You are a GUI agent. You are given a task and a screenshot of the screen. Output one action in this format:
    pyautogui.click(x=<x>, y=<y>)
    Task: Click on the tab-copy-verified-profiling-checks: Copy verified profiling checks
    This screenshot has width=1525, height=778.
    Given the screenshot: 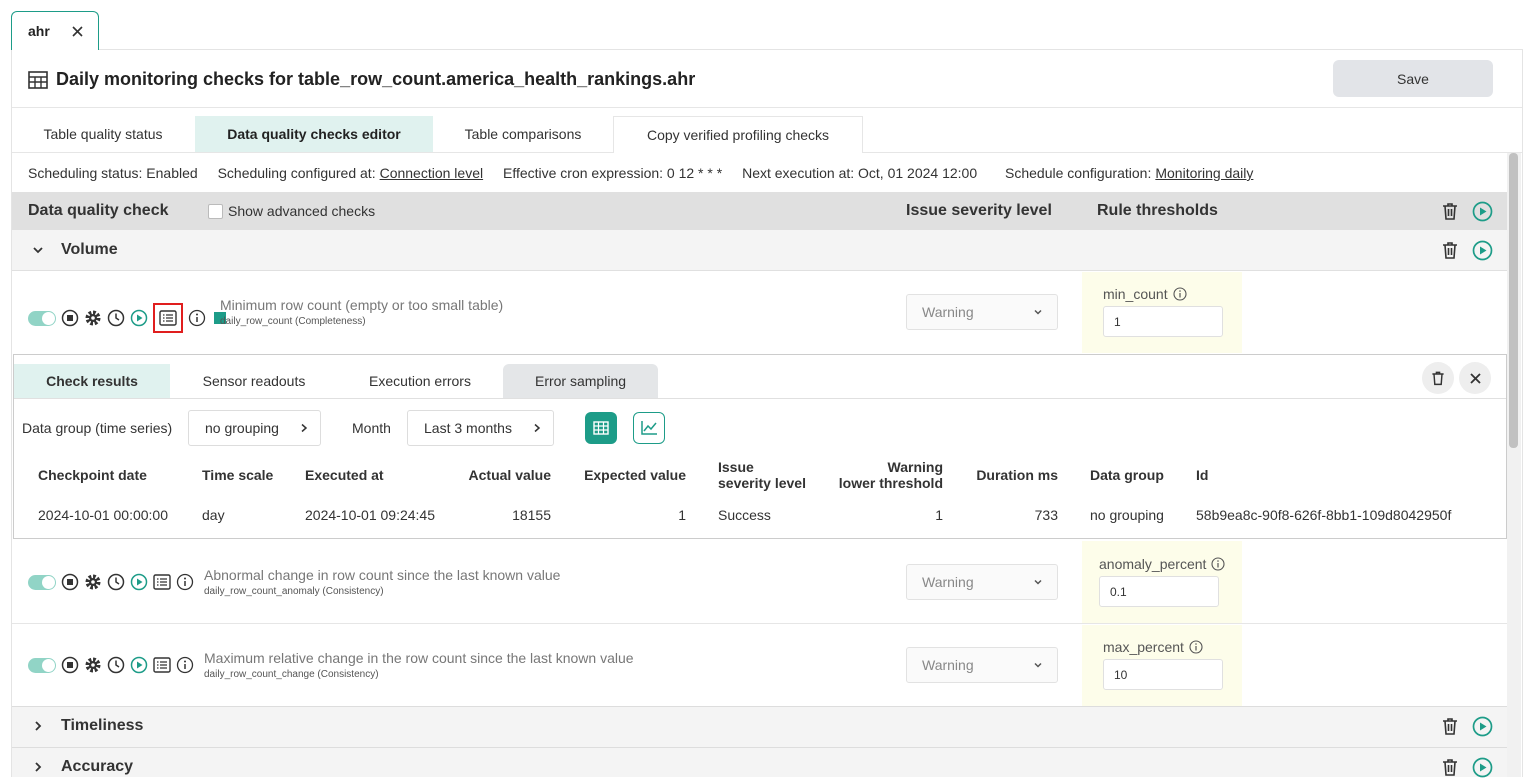 What is the action you would take?
    pyautogui.click(x=738, y=134)
    